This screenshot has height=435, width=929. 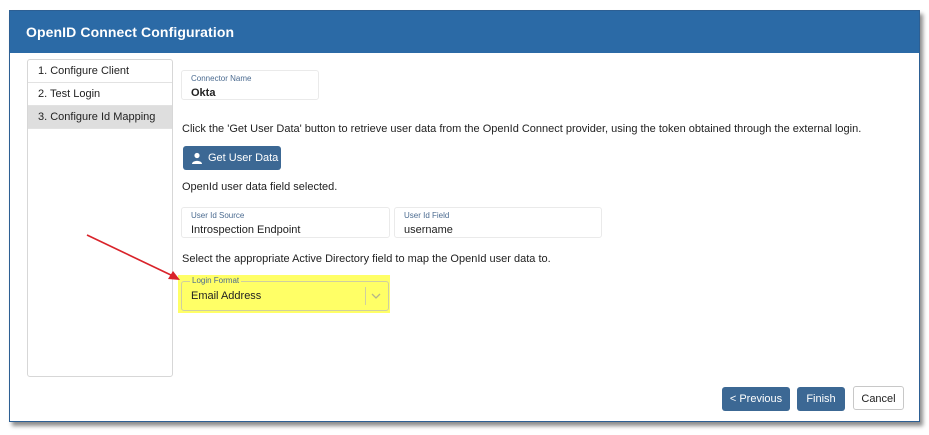 I want to click on dialog-titlebar: OpenID Connect Configuration, so click(x=464, y=32).